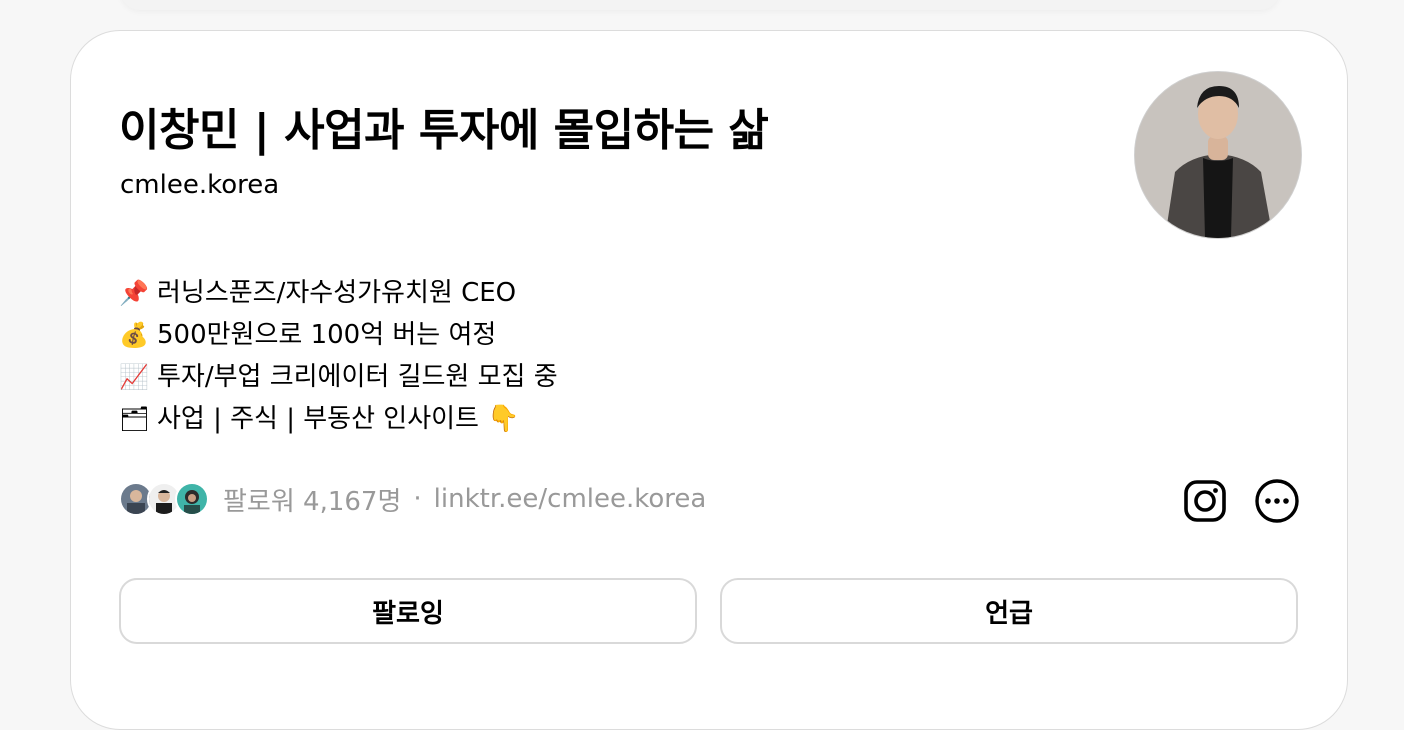 Image resolution: width=1404 pixels, height=730 pixels. What do you see at coordinates (134, 335) in the screenshot?
I see `money-bag-icon: 💰` at bounding box center [134, 335].